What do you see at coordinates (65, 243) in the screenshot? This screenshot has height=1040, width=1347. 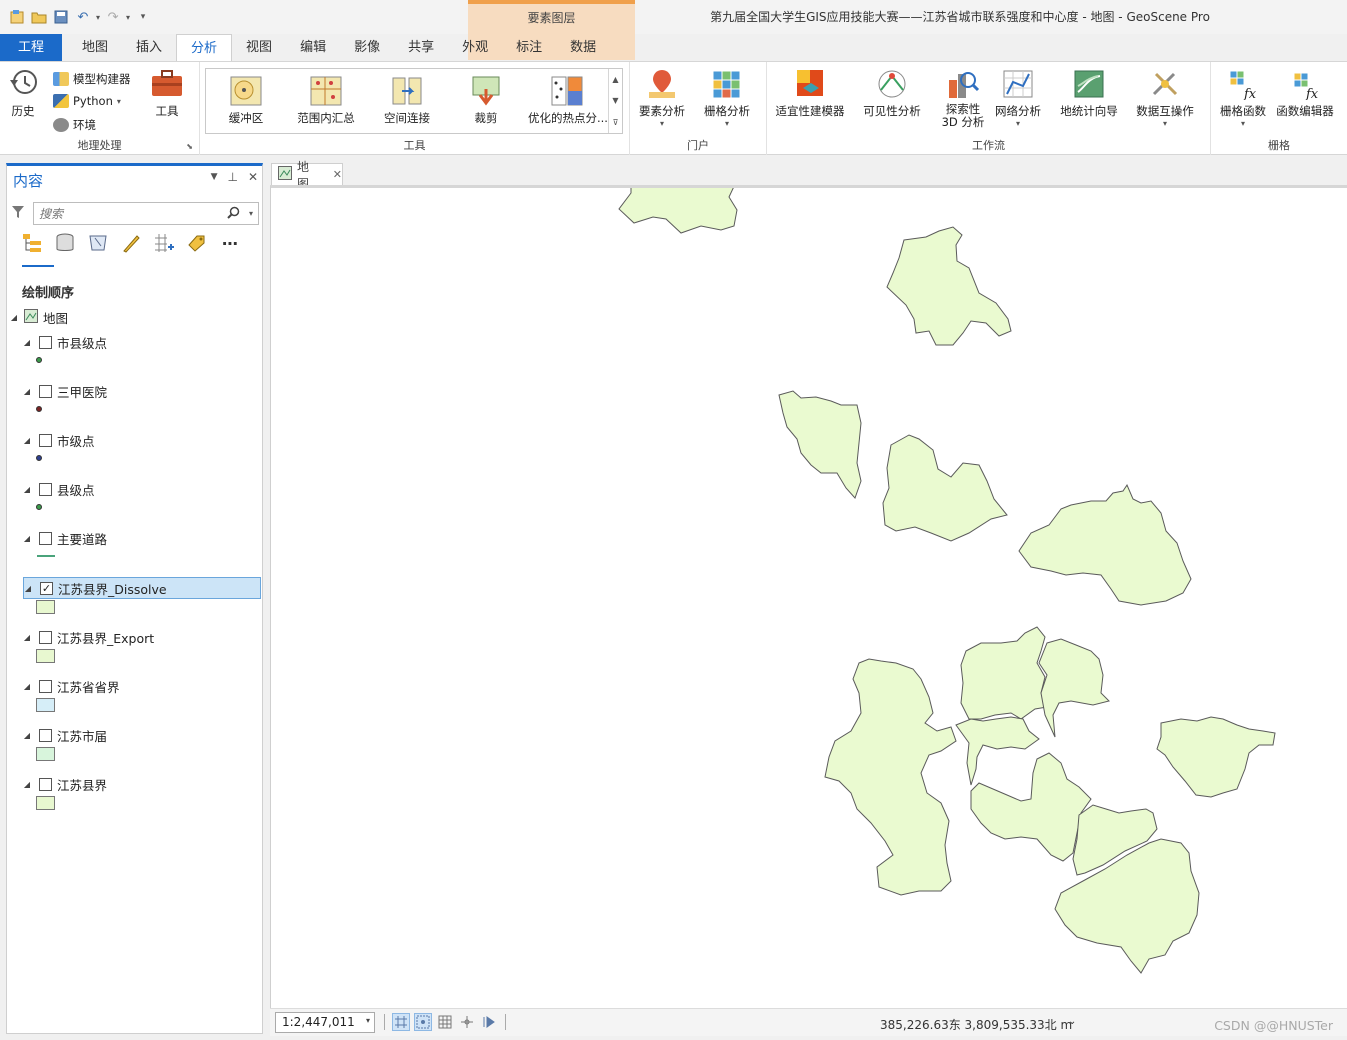 I see `list-by-data-source-icon` at bounding box center [65, 243].